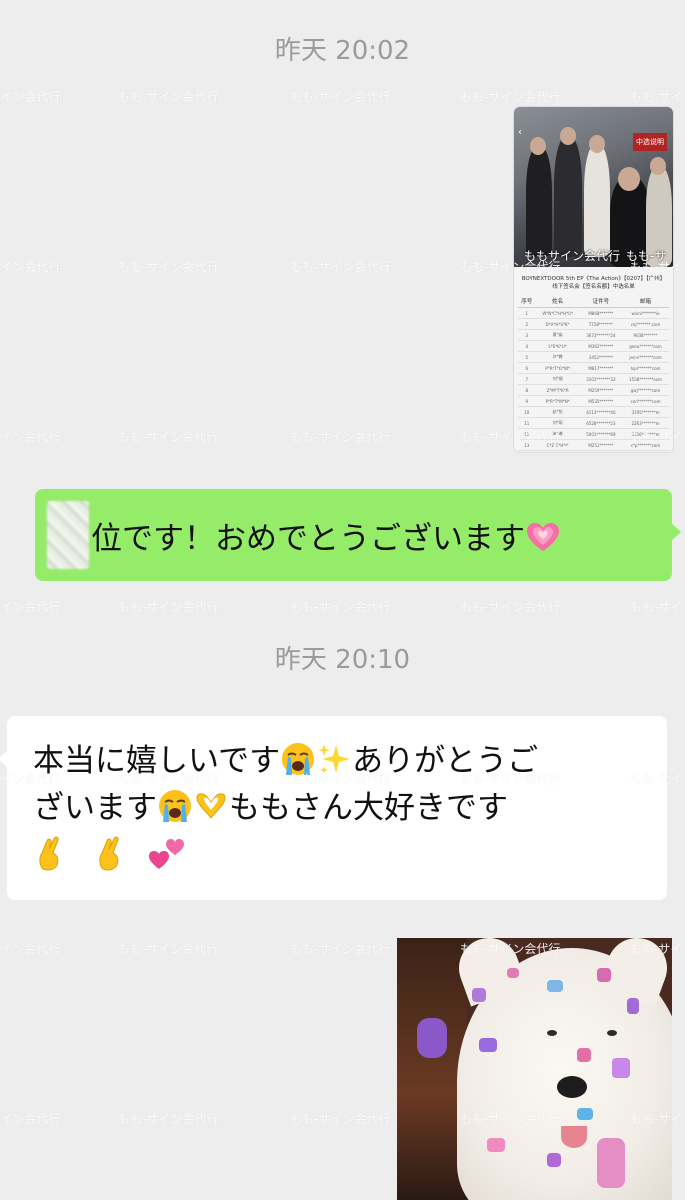  Describe the element at coordinates (645, 368) in the screenshot. I see `table-cell: hipi*******com` at that location.